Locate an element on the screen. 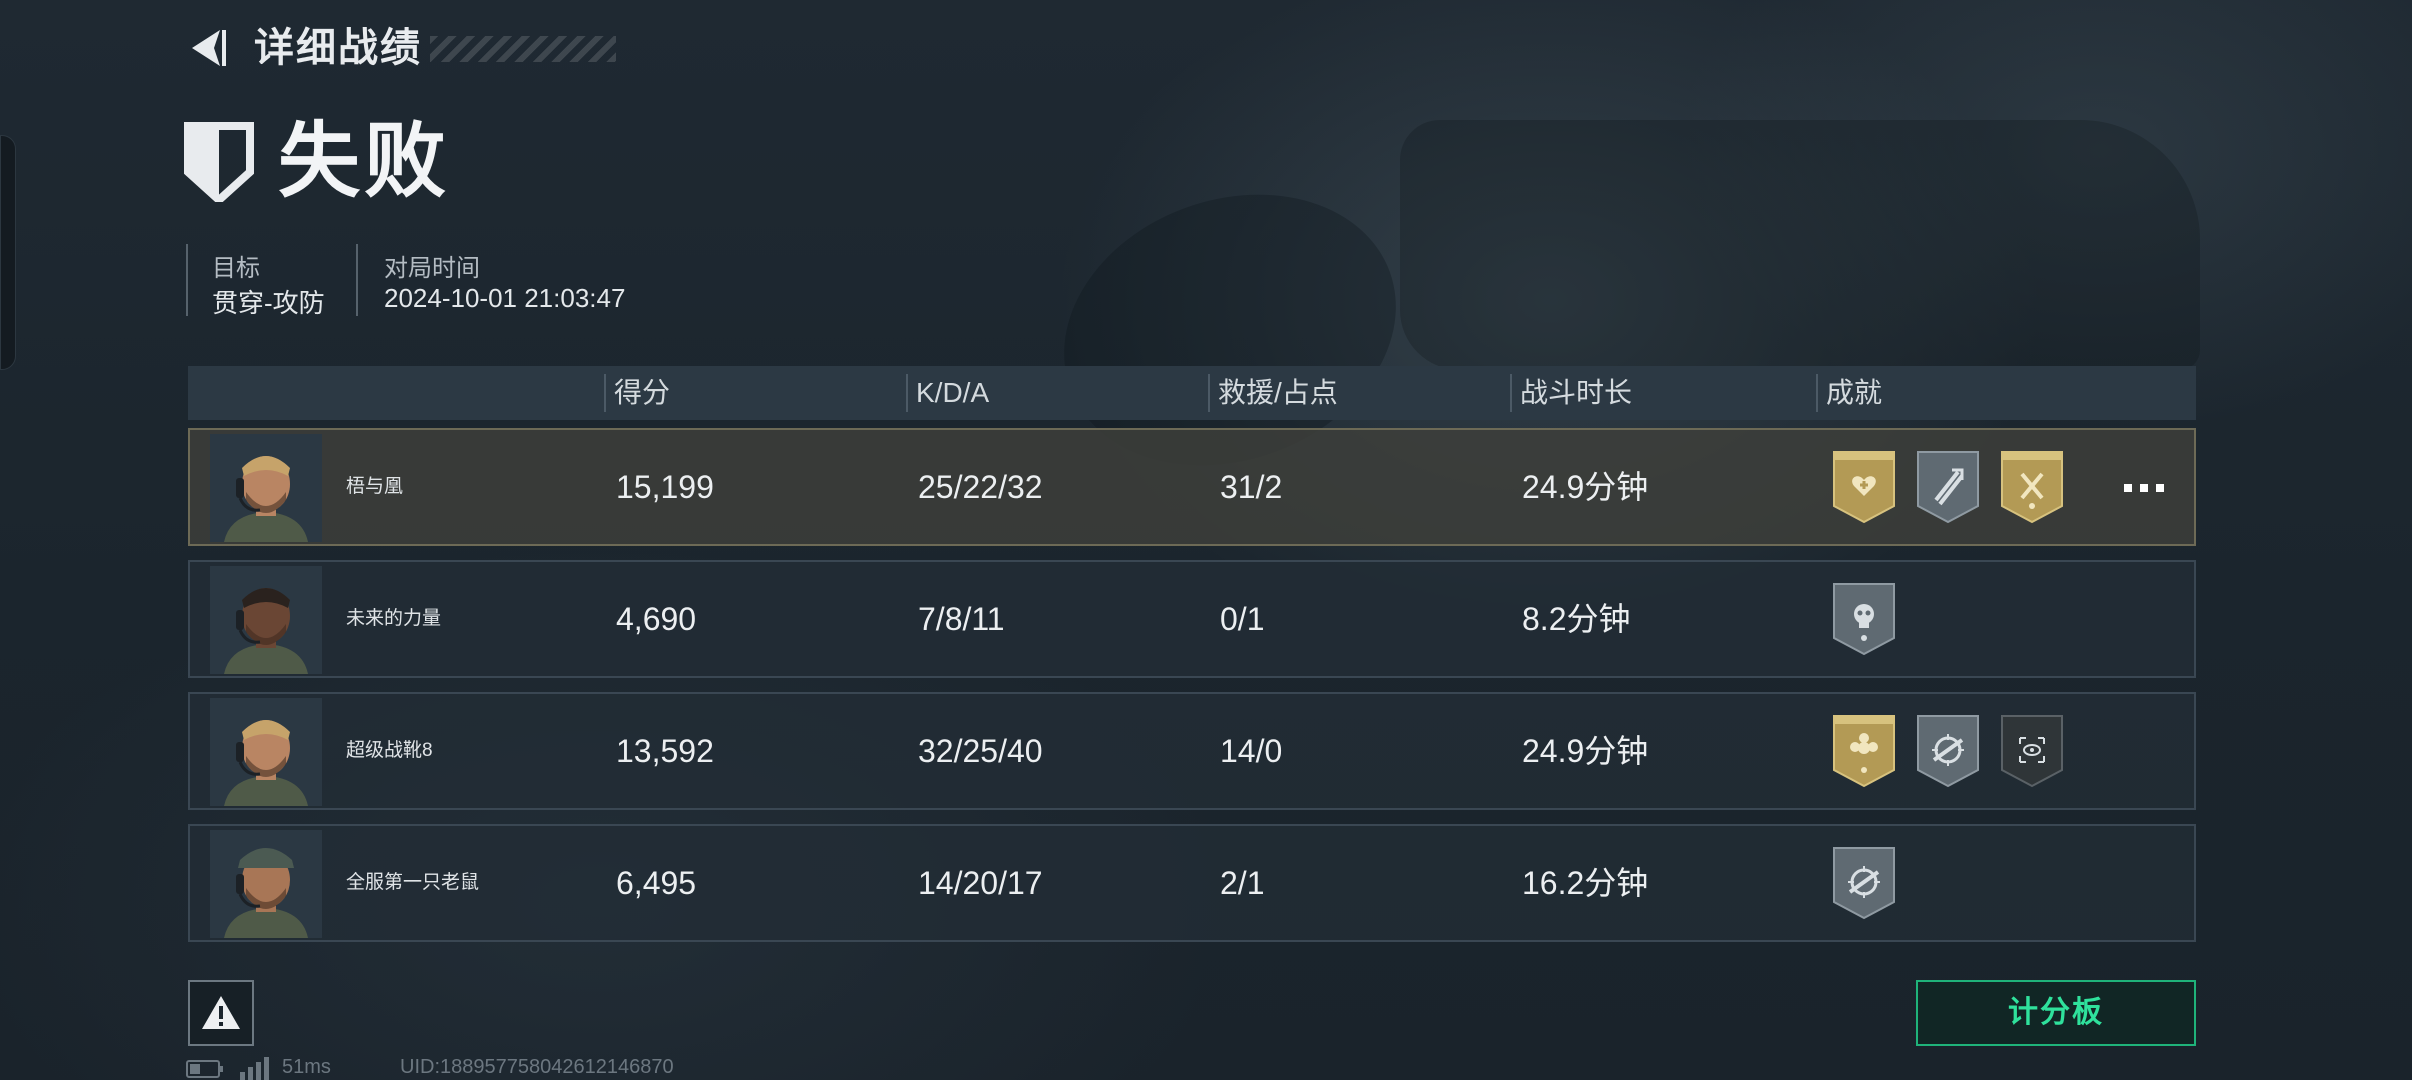 The image size is (2412, 1080). more-options-icon is located at coordinates (2144, 488).